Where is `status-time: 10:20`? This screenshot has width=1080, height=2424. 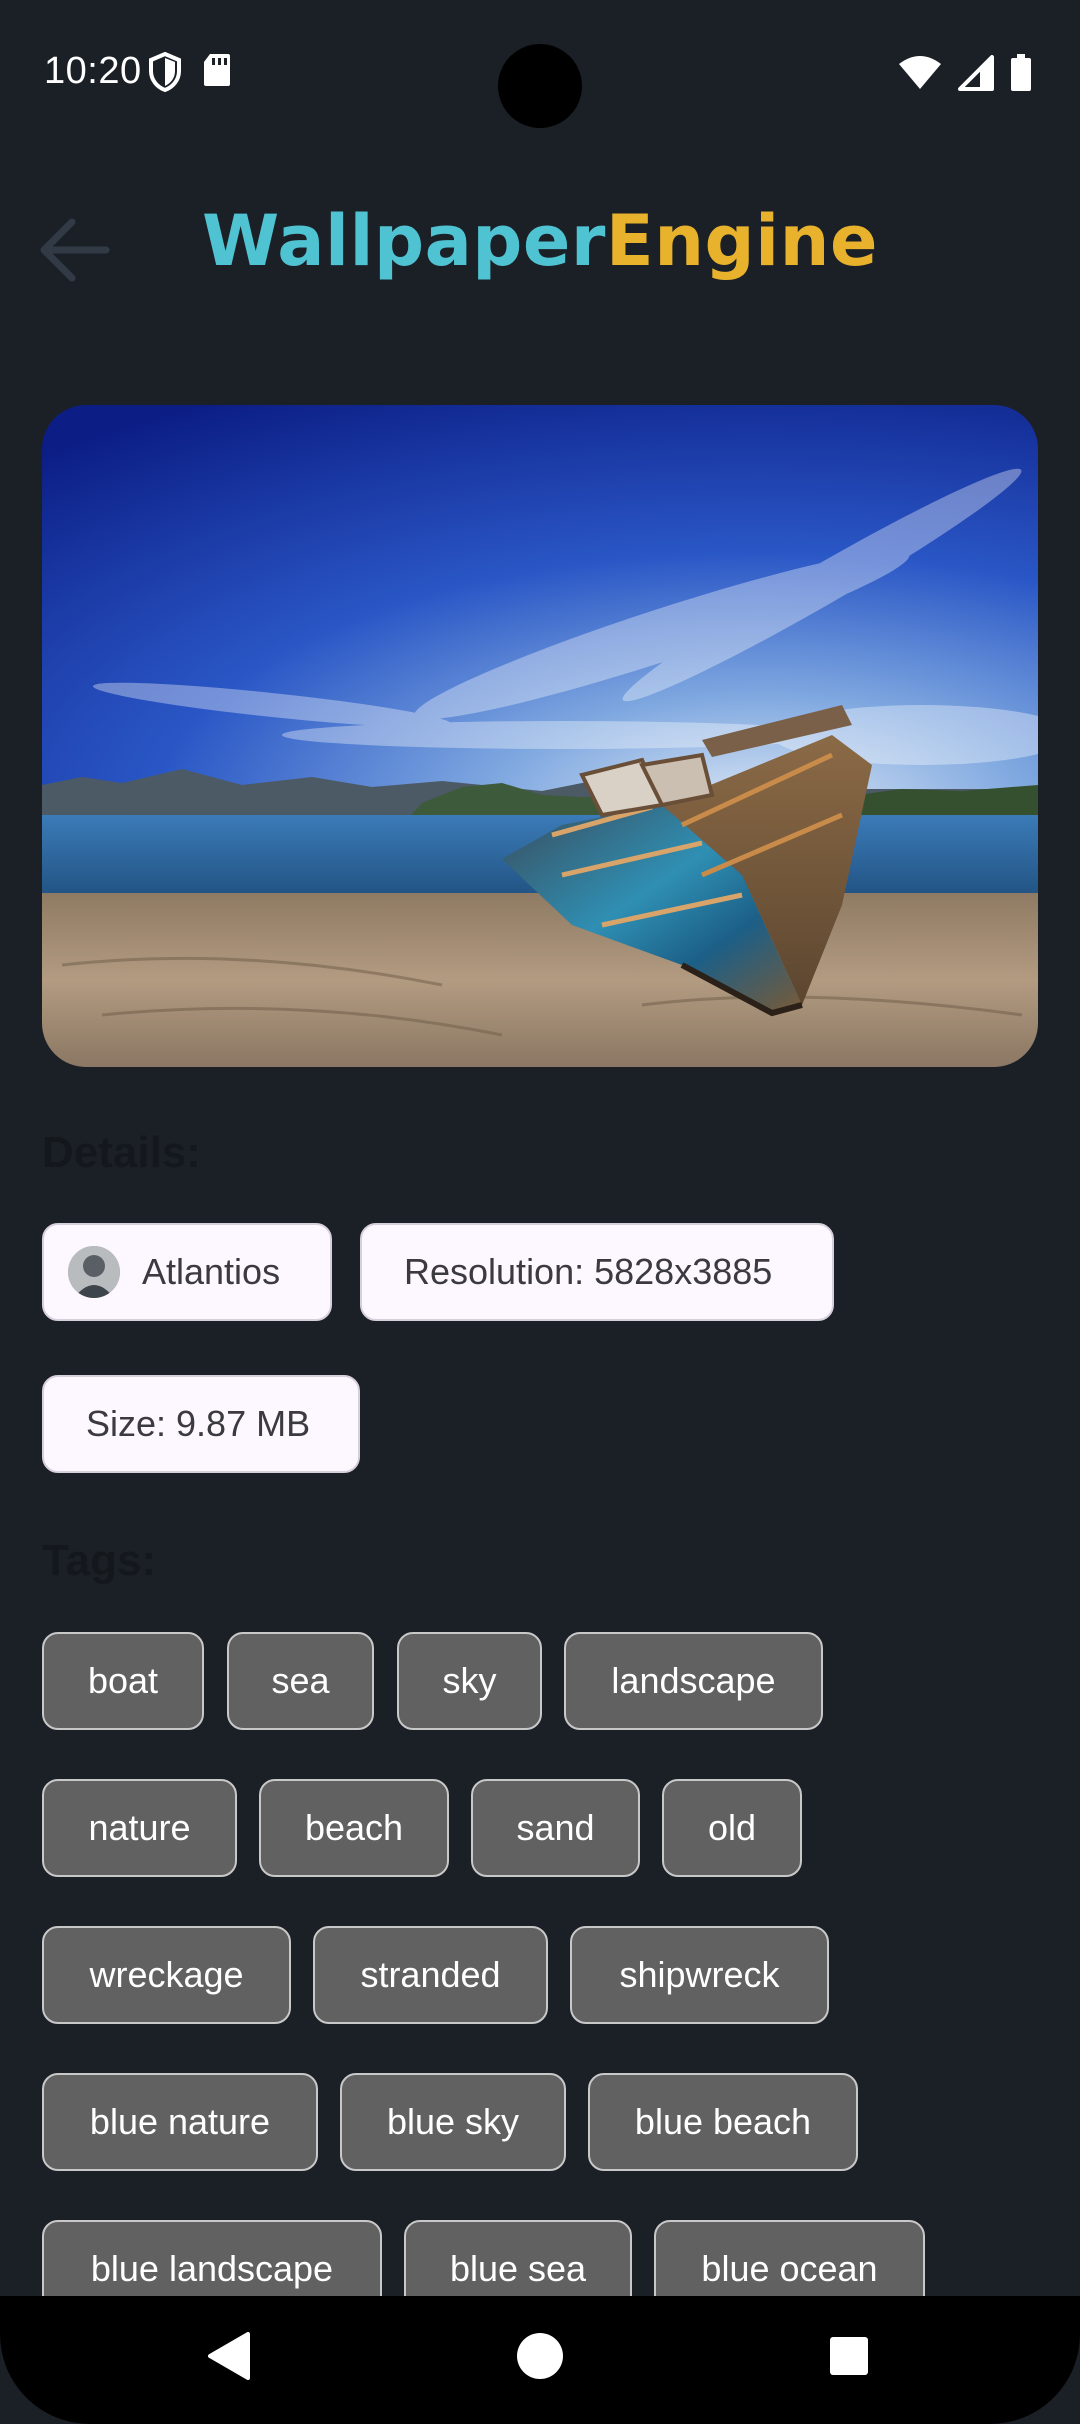 status-time: 10:20 is located at coordinates (93, 71).